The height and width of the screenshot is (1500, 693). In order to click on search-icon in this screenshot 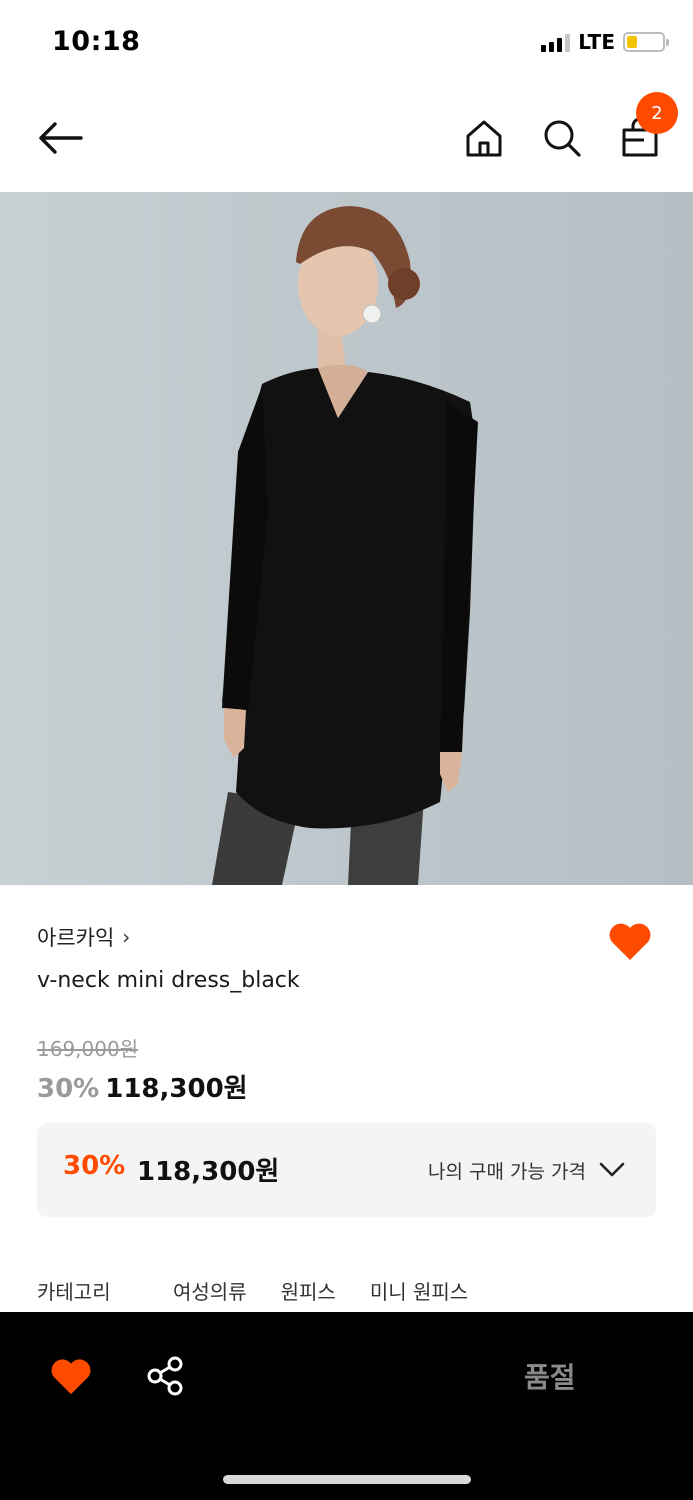, I will do `click(562, 138)`.